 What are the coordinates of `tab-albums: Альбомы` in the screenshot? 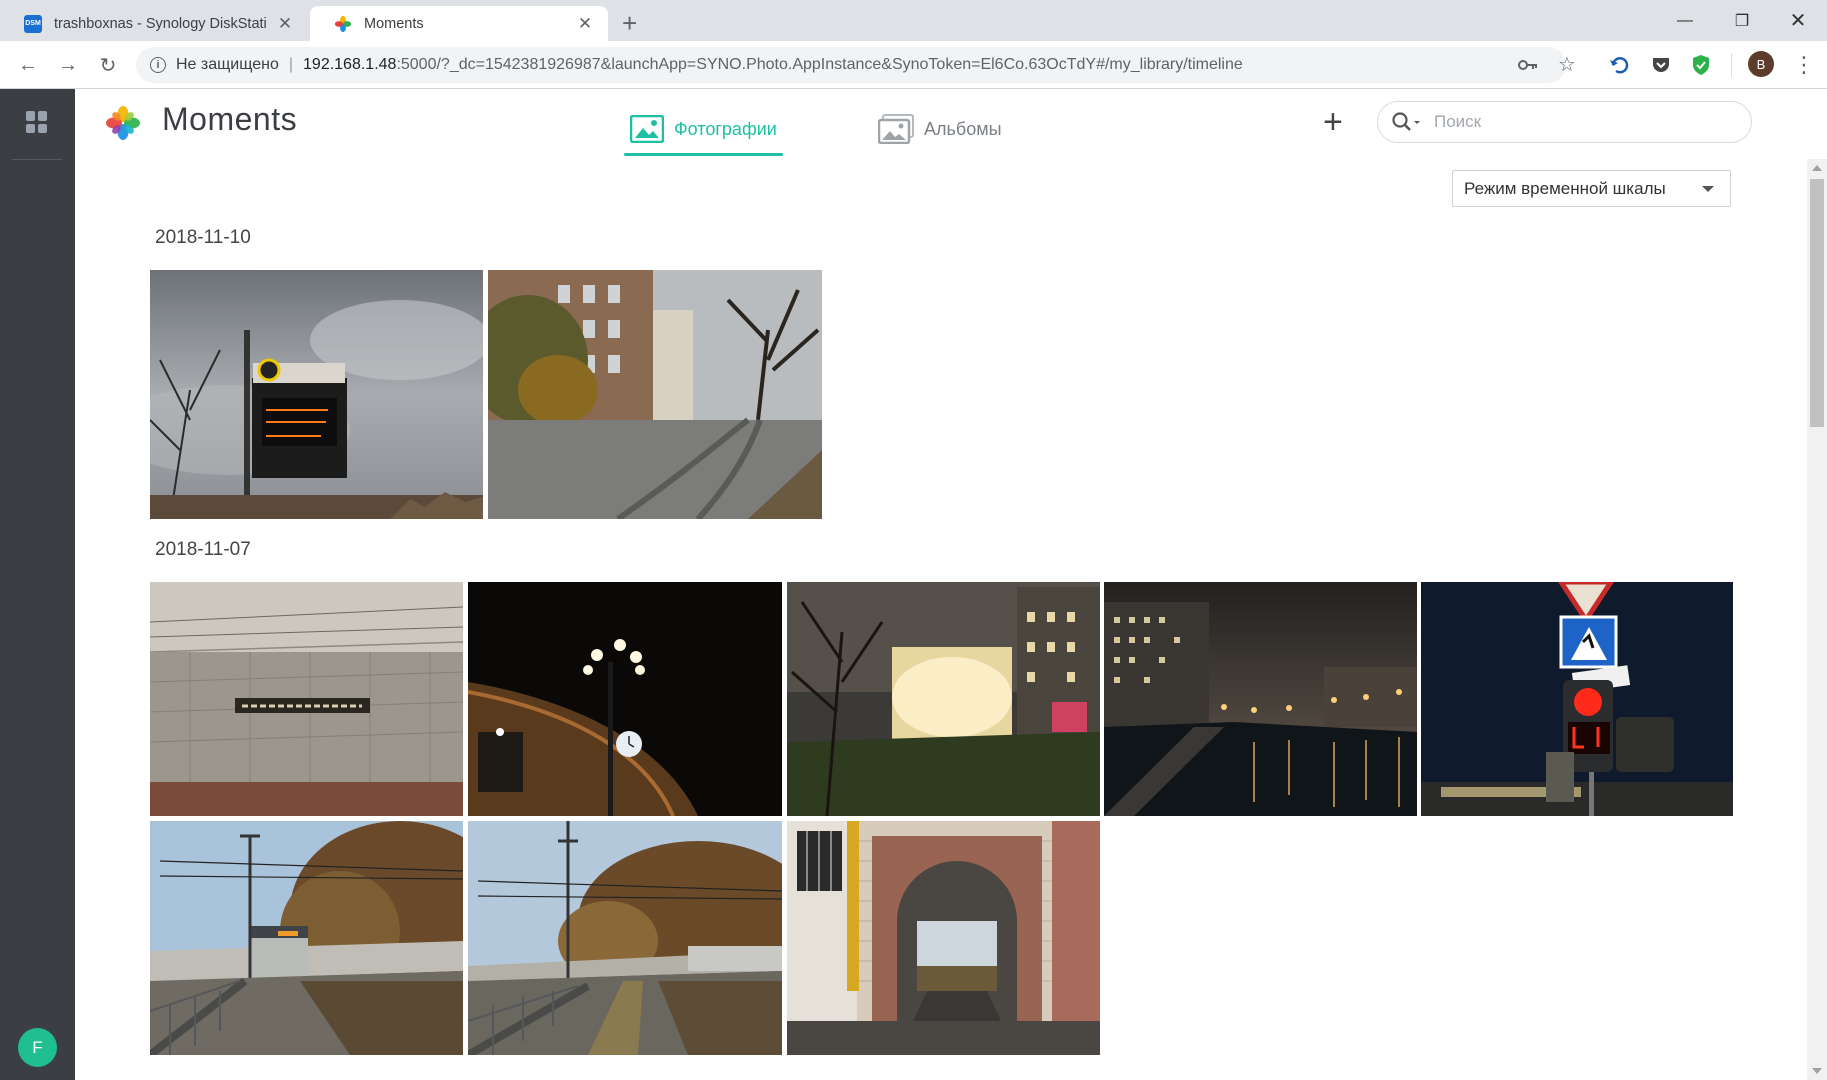 It's located at (940, 129).